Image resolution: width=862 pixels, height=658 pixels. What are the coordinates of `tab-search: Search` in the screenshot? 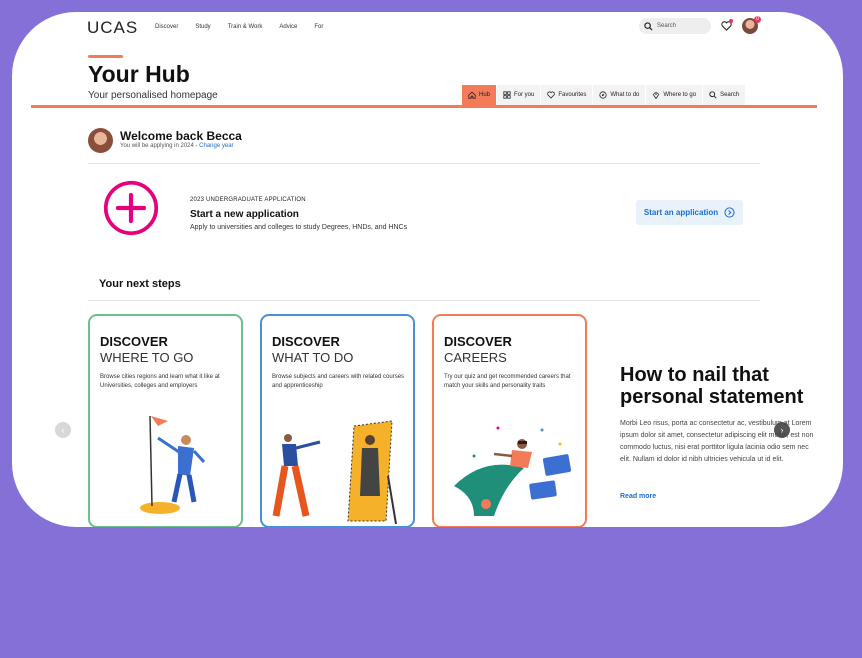 It's located at (725, 95).